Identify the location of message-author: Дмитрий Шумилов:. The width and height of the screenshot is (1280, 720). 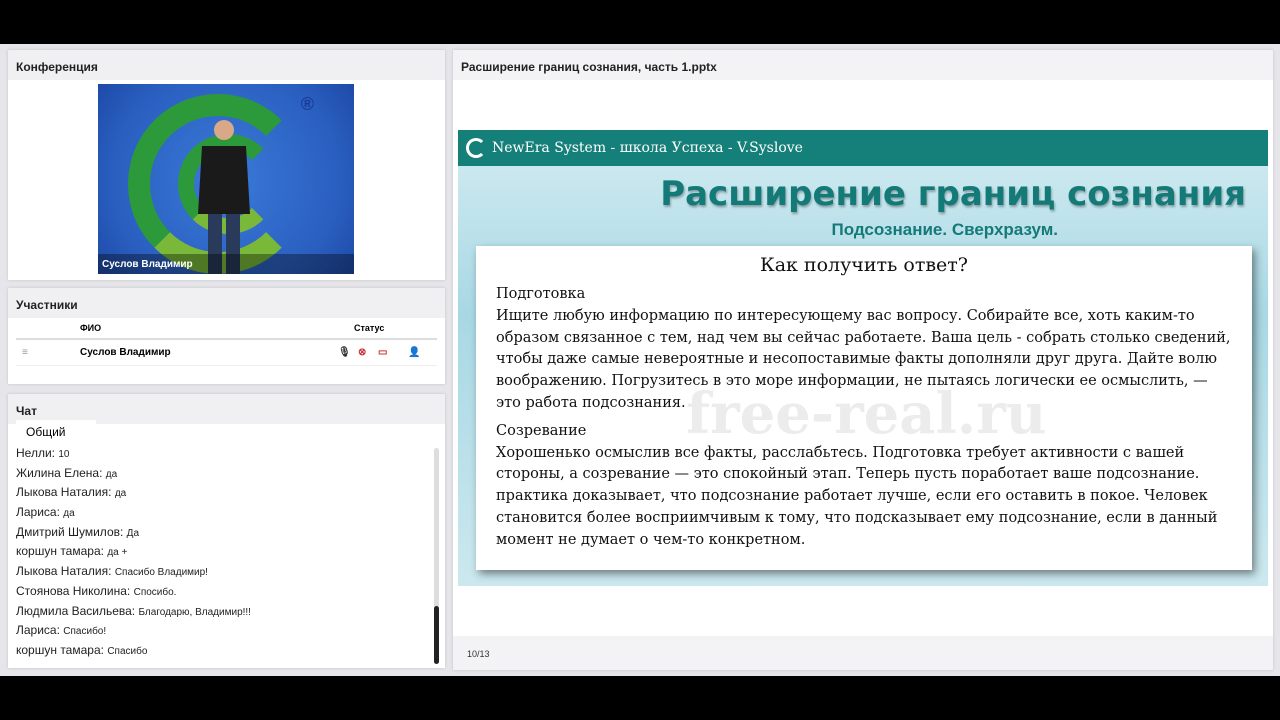
(70, 531).